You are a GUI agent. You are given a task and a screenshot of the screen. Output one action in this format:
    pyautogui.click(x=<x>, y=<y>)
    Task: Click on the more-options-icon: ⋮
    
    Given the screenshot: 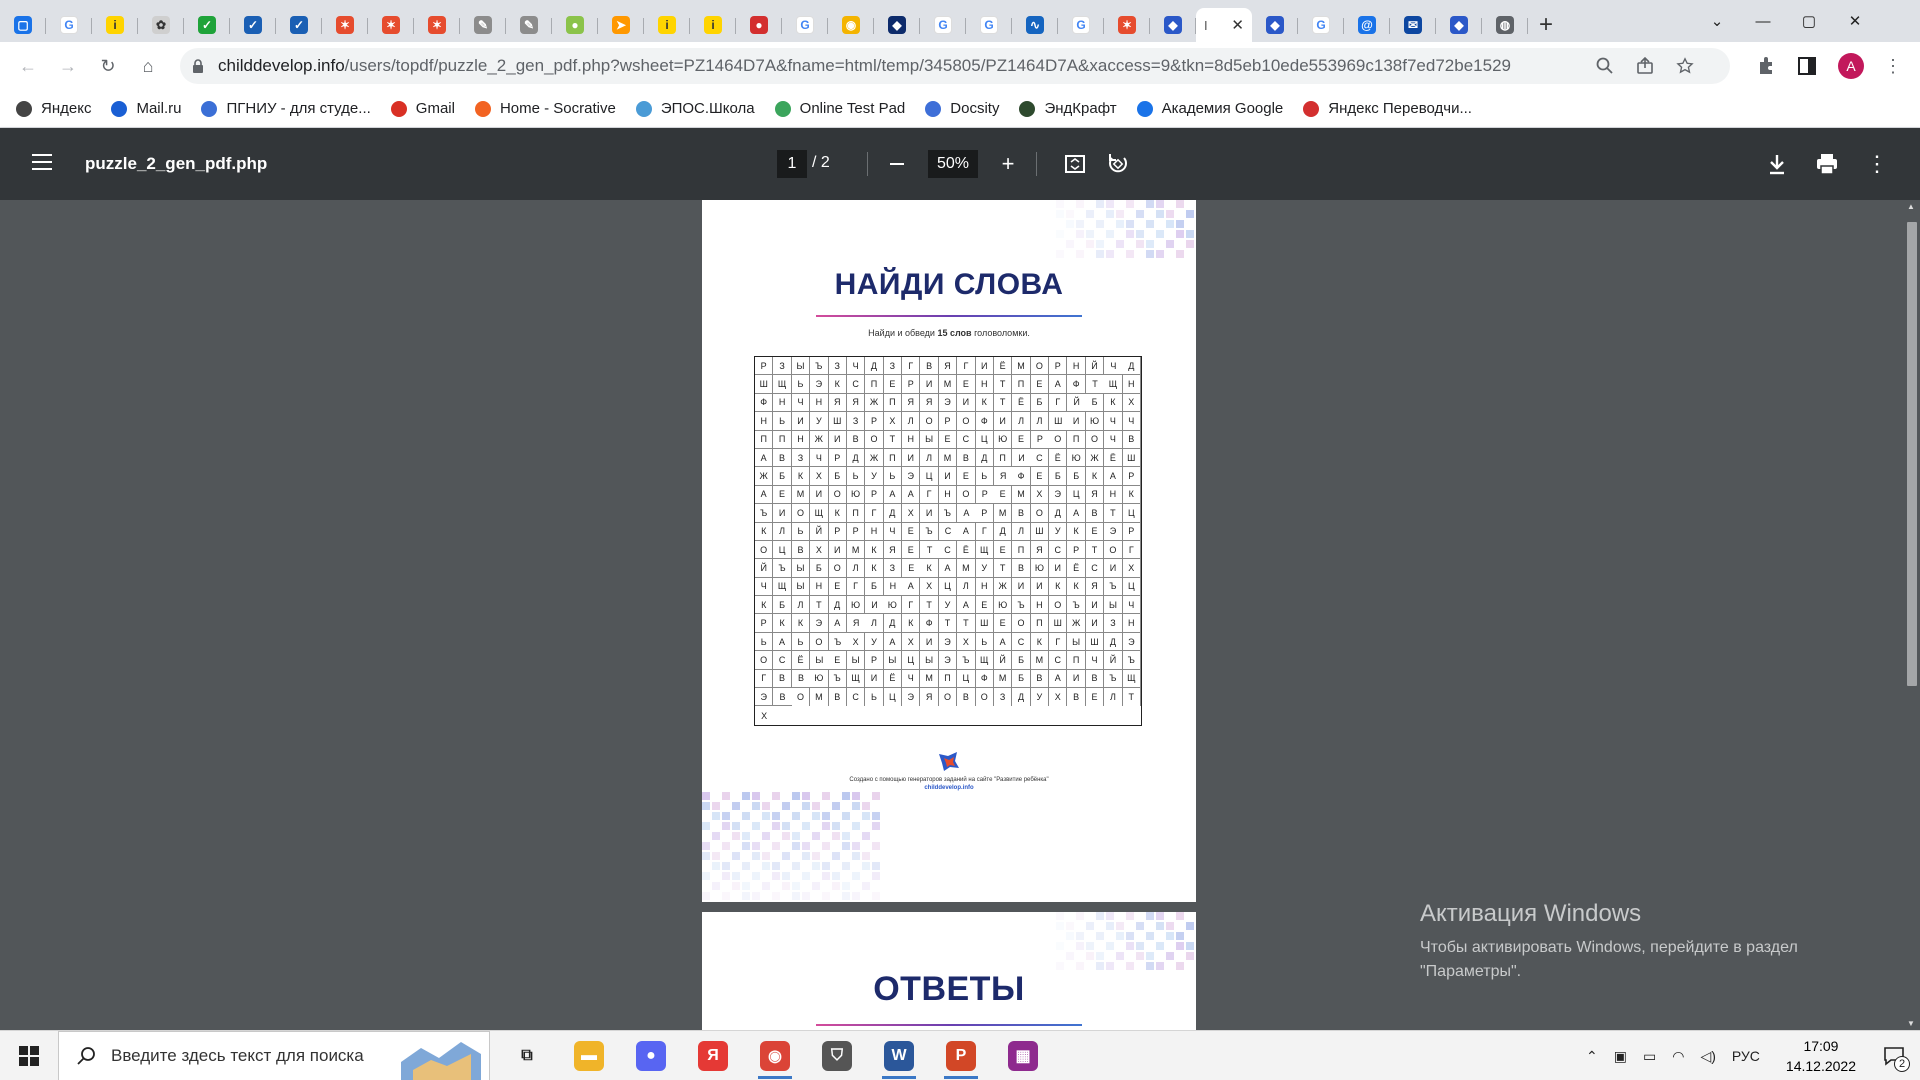 What is the action you would take?
    pyautogui.click(x=1877, y=164)
    